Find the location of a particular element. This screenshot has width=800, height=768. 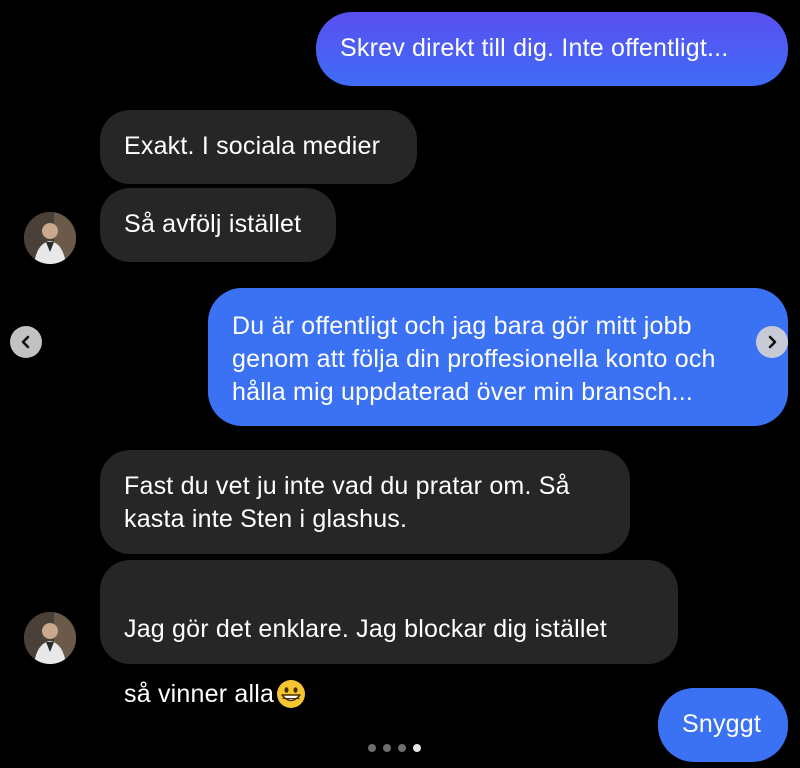

chevron-left-icon is located at coordinates (25, 342).